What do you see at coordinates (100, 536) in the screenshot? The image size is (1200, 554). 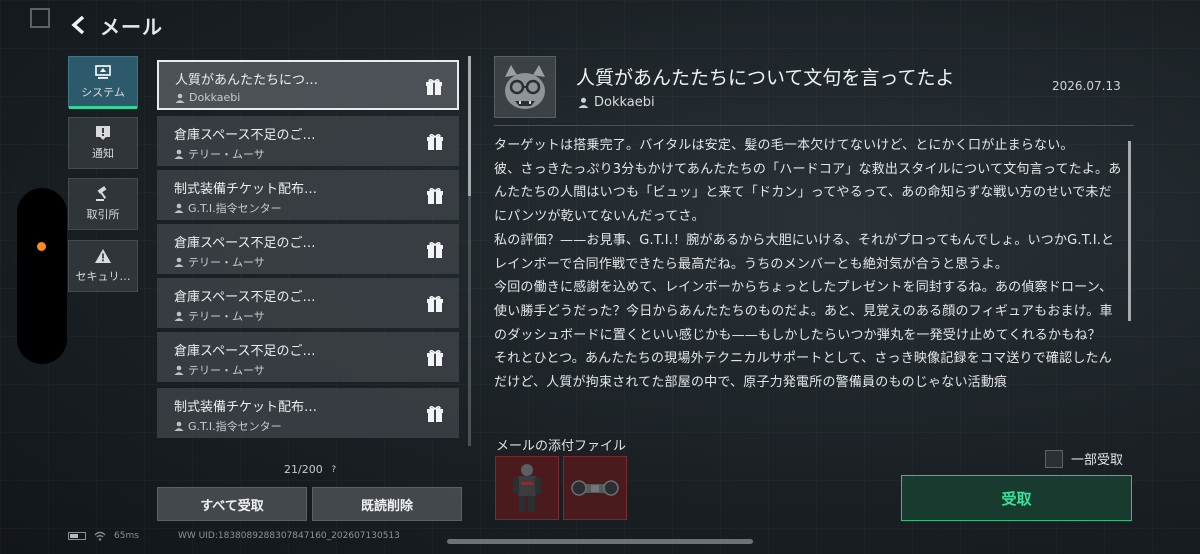 I see `wifi-icon` at bounding box center [100, 536].